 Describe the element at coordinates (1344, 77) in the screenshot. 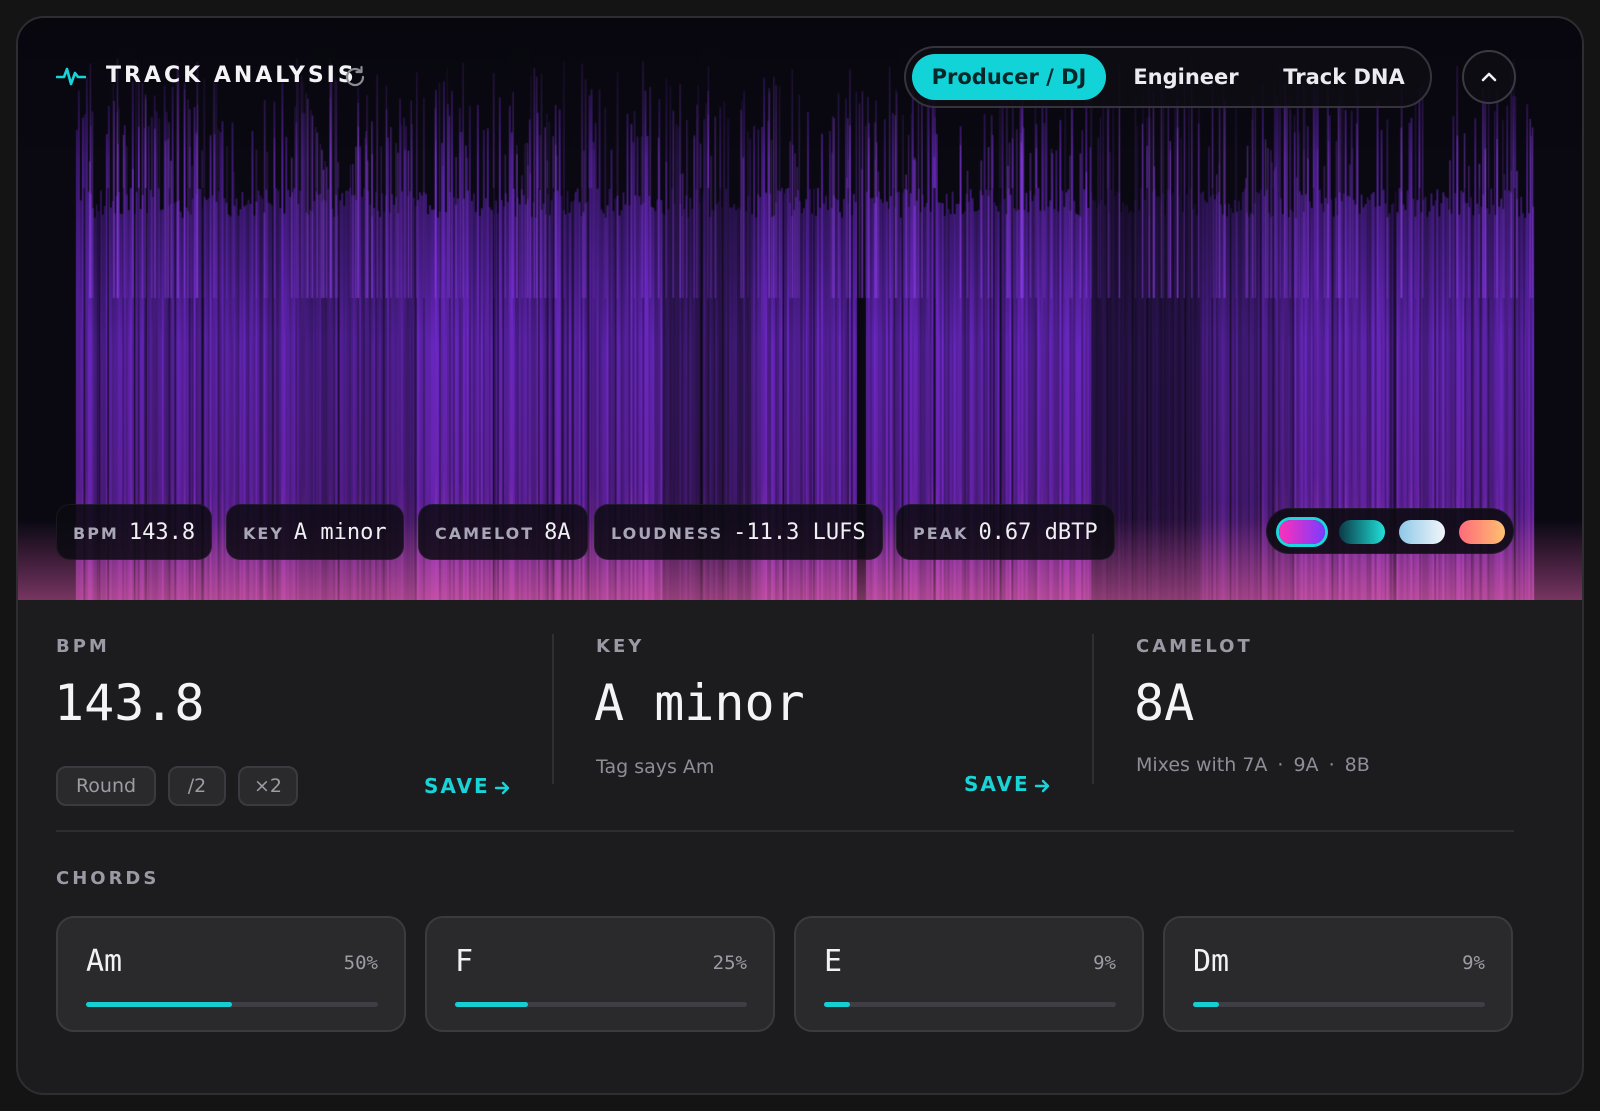

I see `tab-track-dna: Track DNA` at that location.